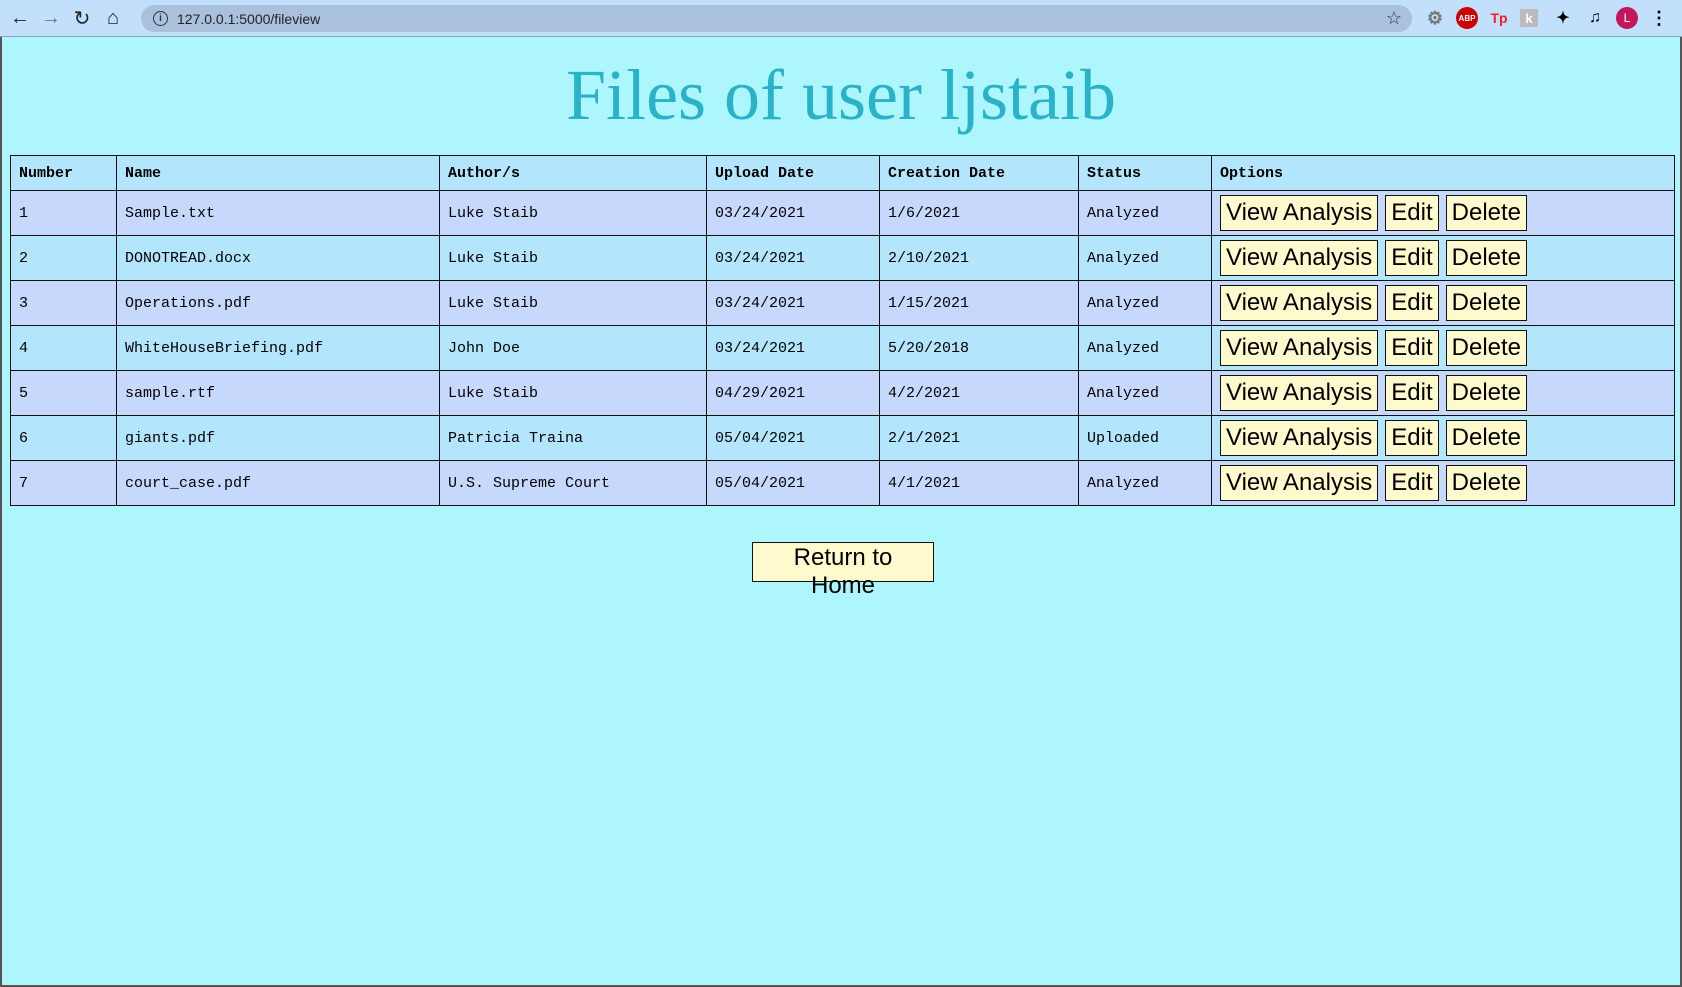 Image resolution: width=1682 pixels, height=987 pixels. I want to click on adblock-icon: ABP, so click(1467, 18).